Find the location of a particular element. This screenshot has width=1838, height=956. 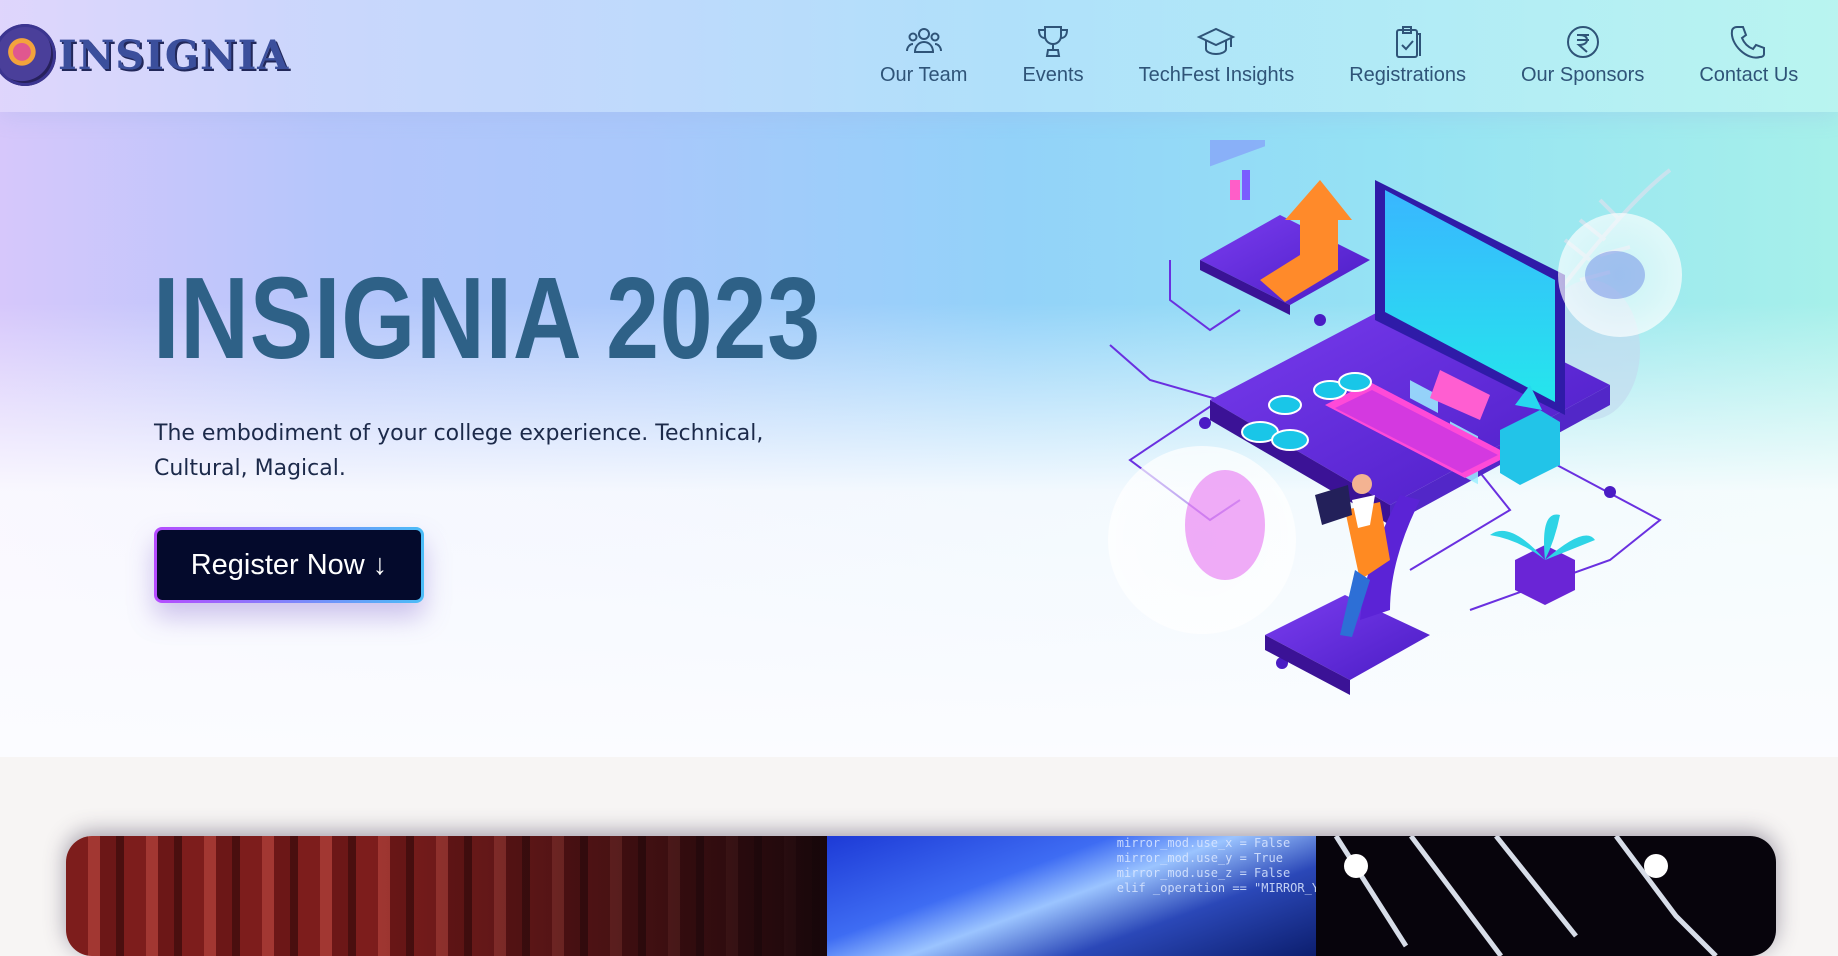

nav-item-contact-us: Contact Us is located at coordinates (1748, 54).